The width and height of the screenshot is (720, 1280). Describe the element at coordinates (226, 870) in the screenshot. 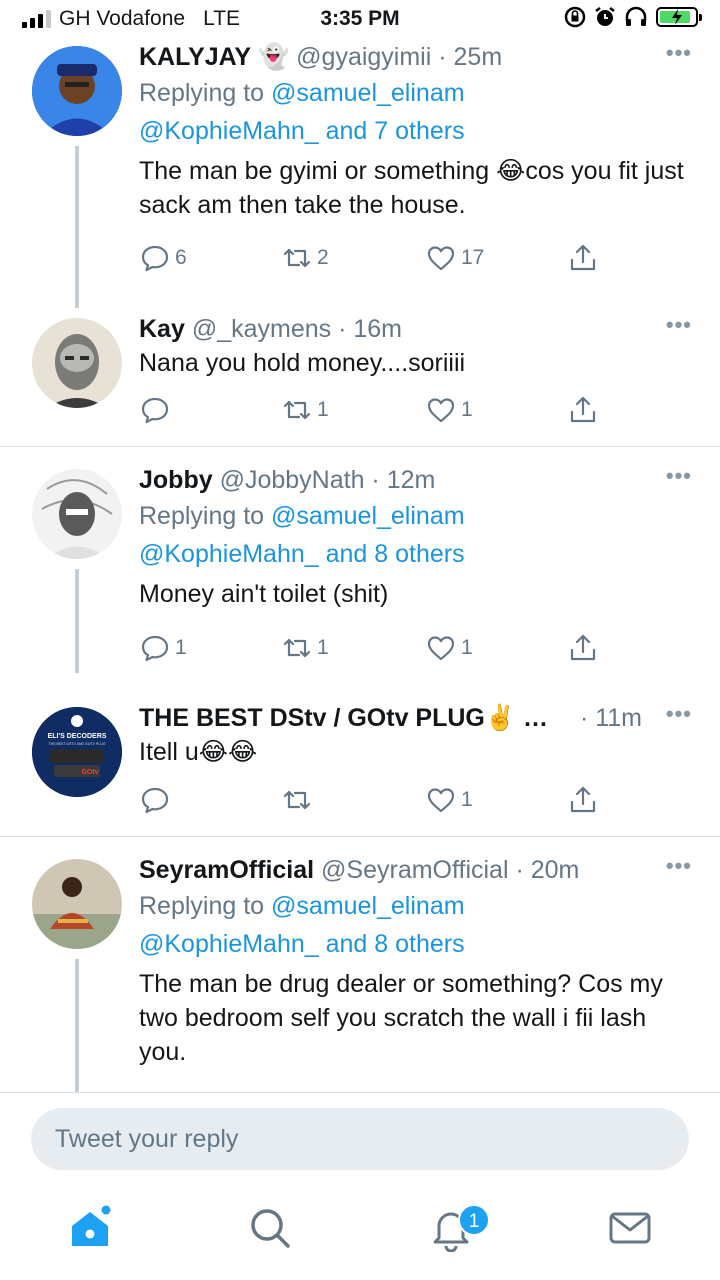

I see `display-name: SeyramOfficial` at that location.